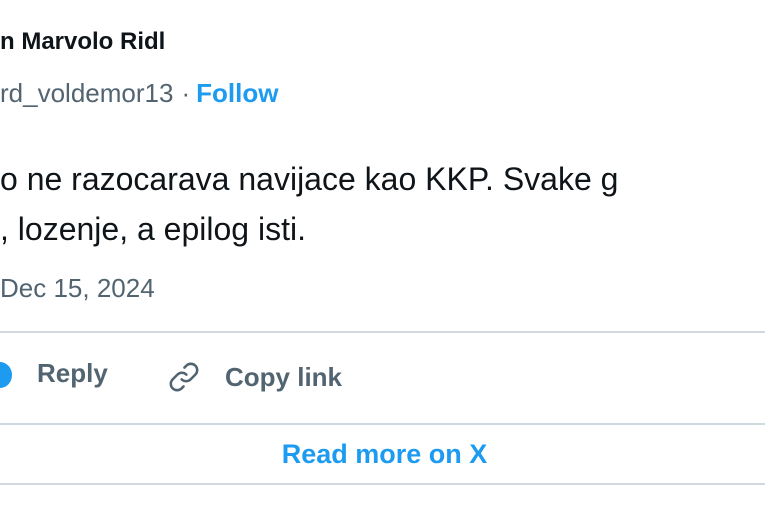 This screenshot has height=510, width=765. Describe the element at coordinates (77, 288) in the screenshot. I see `tweet-timestamp: Dec 15, 2024` at that location.